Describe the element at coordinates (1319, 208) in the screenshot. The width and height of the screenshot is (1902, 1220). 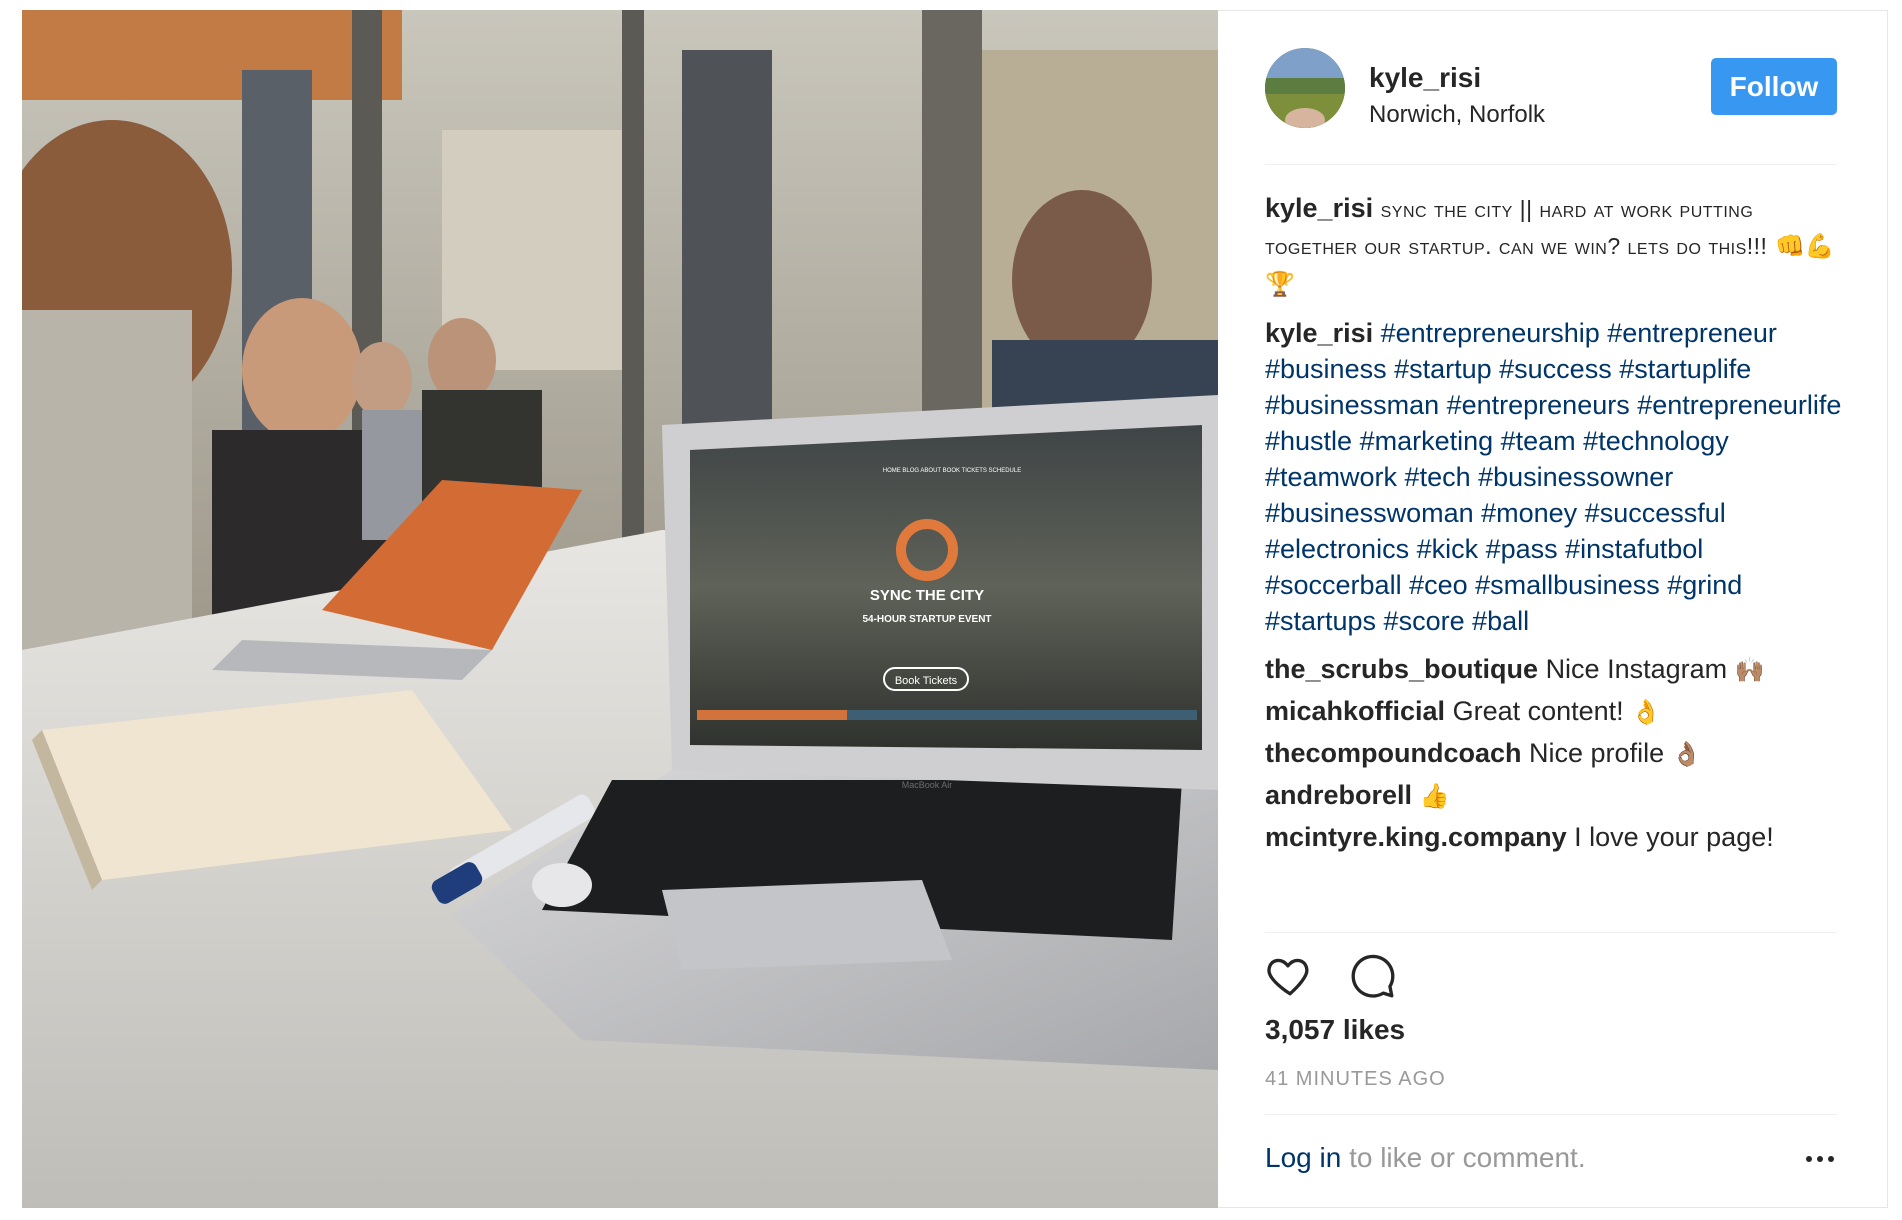
I see `caption-username: kyle_risi` at that location.